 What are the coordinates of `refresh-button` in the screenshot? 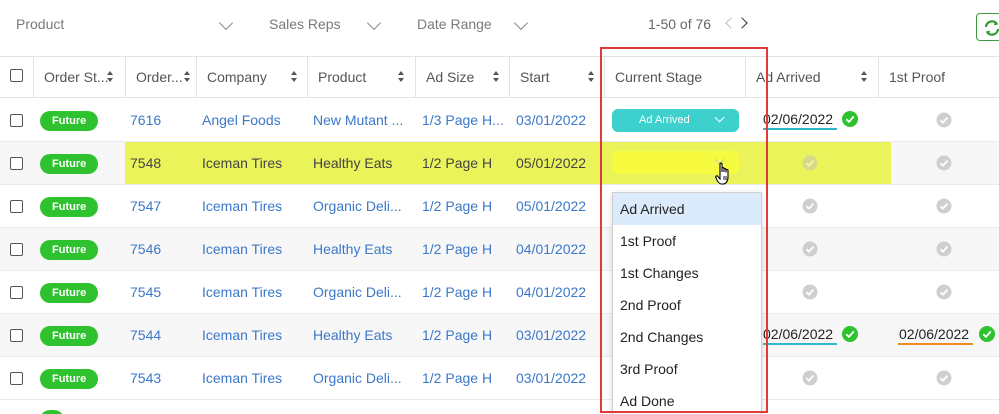 It's located at (987, 27).